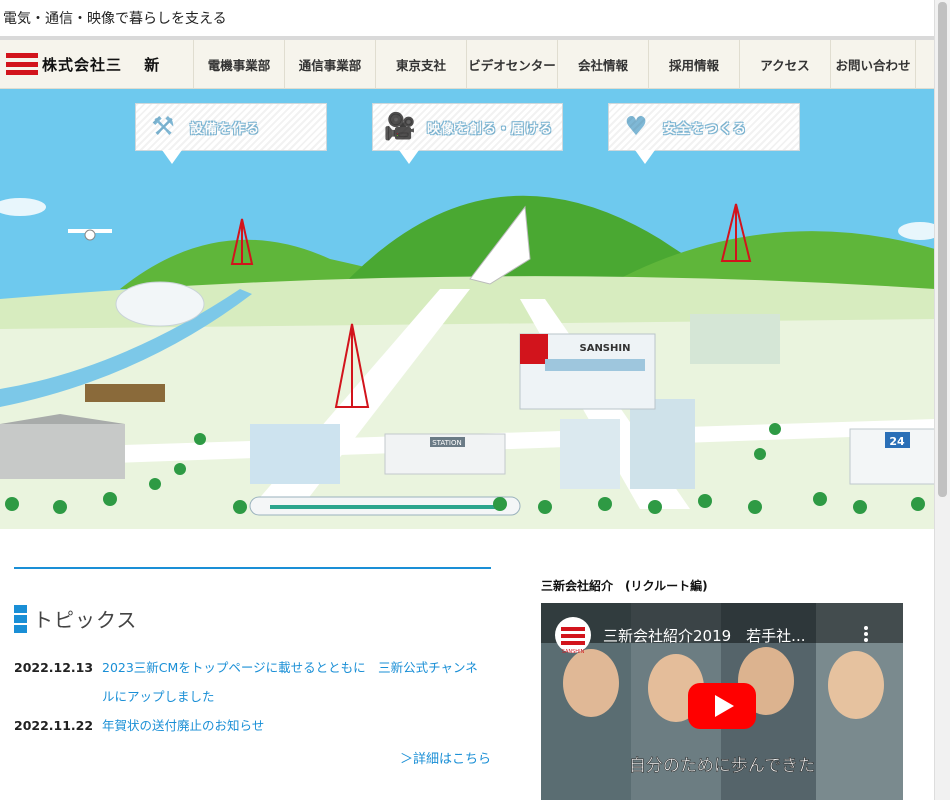  I want to click on topics-divider, so click(252, 568).